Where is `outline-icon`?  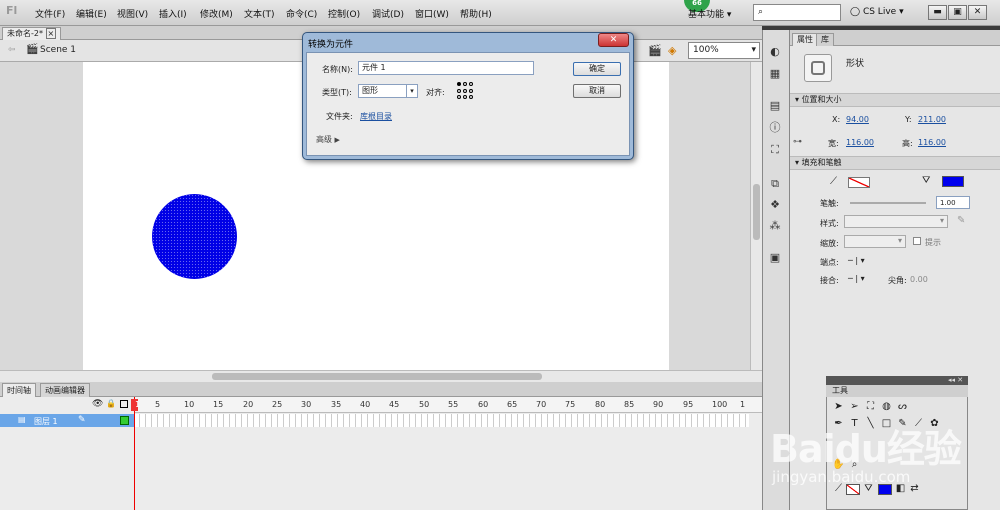
outline-icon is located at coordinates (124, 404).